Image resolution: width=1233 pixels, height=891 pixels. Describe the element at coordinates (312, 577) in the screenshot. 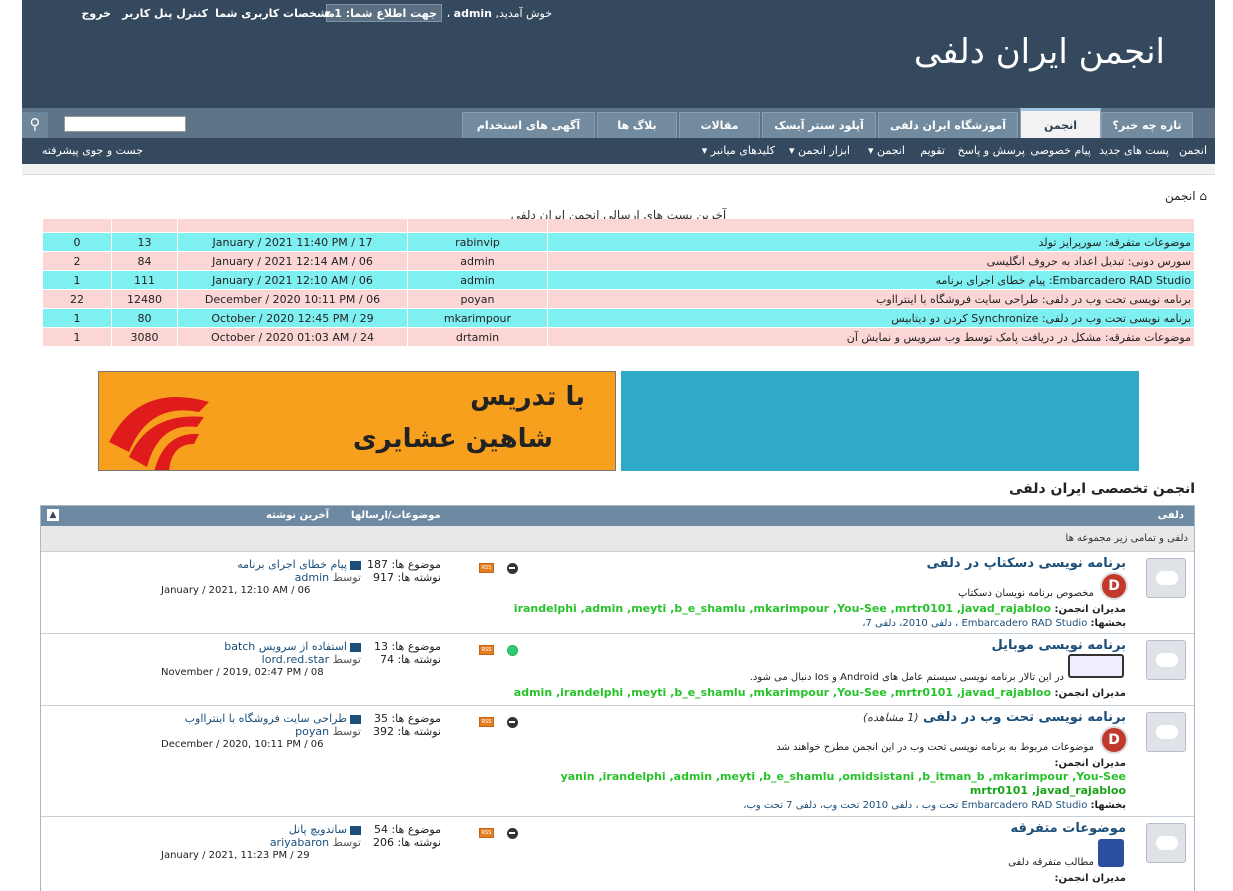

I see `last-post-user: admin` at that location.